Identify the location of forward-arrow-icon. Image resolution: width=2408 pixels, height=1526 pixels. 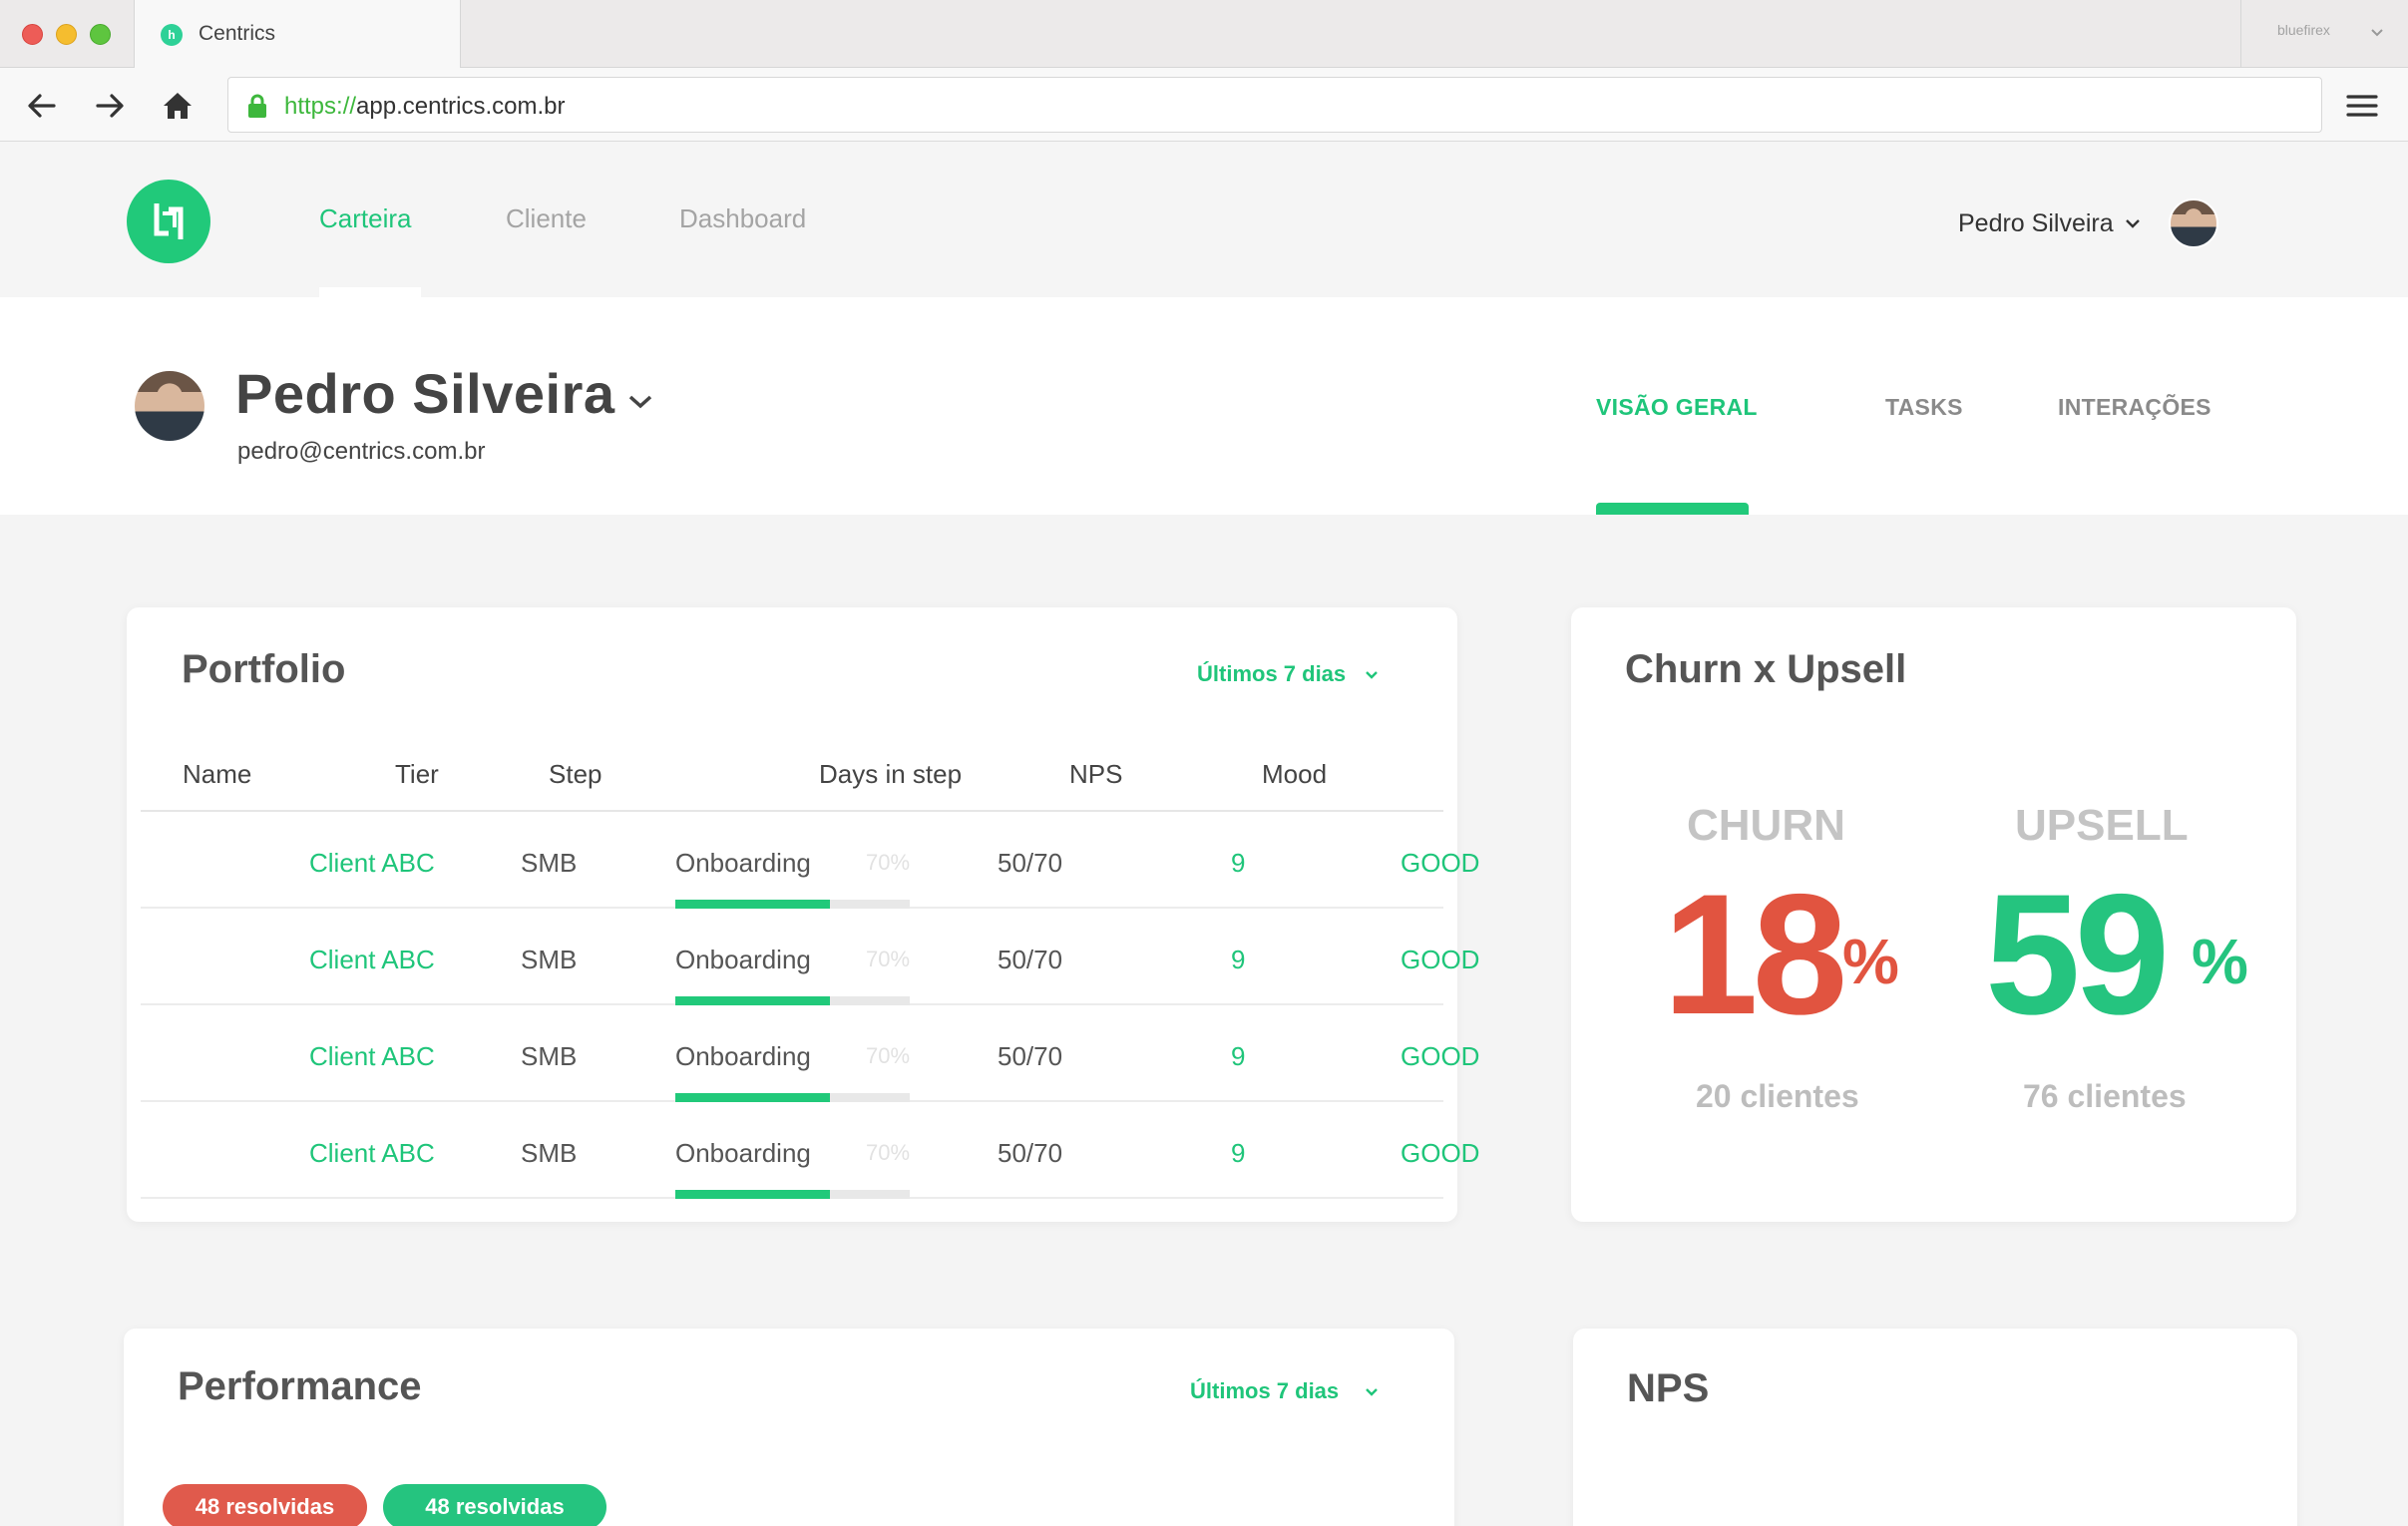
(110, 106).